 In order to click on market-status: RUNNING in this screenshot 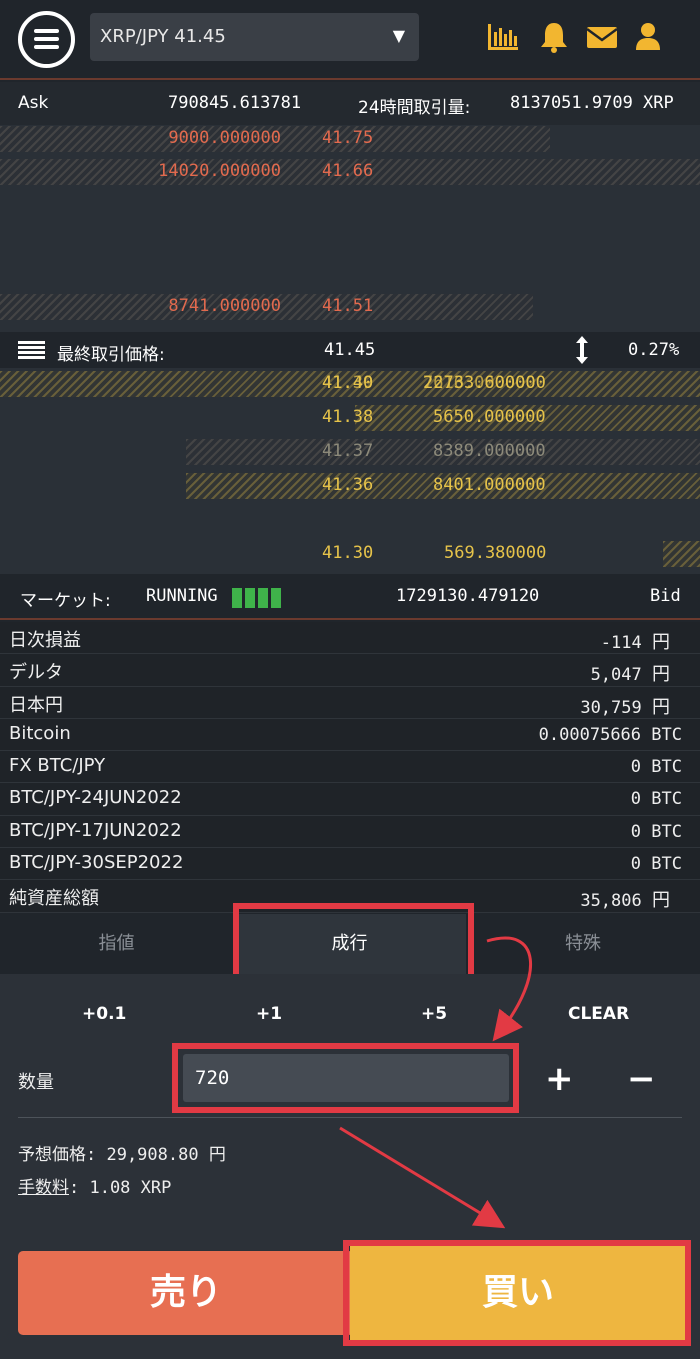, I will do `click(182, 596)`.